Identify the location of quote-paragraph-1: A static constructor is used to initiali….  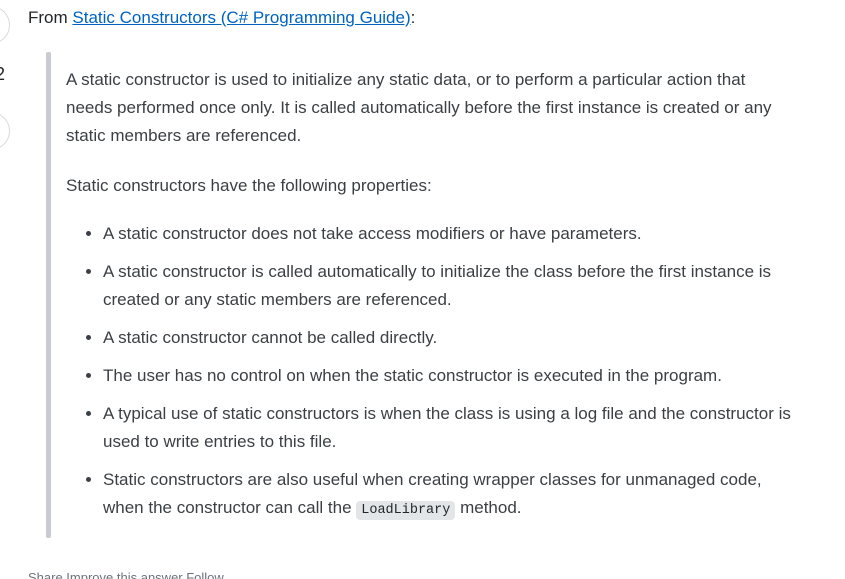
(419, 107).